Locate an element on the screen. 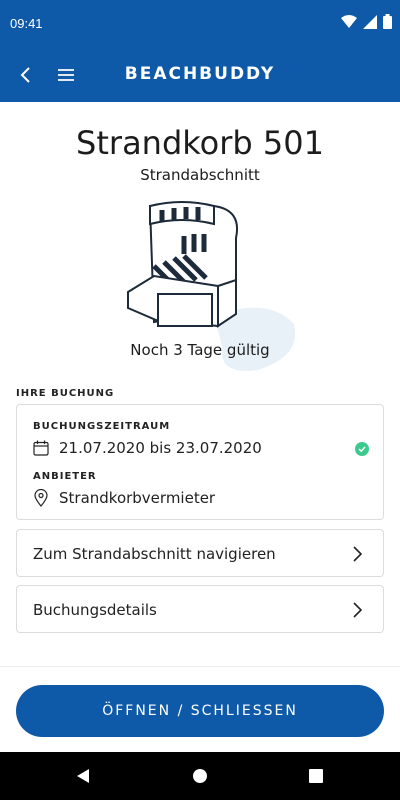 The image size is (400, 800). battery-icon is located at coordinates (387, 21).